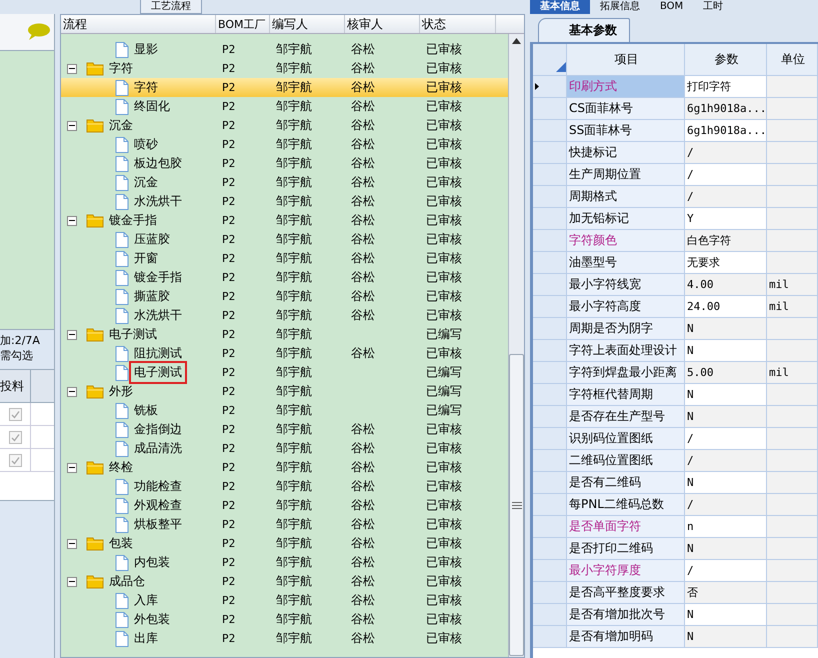 The width and height of the screenshot is (818, 658). Describe the element at coordinates (284, 296) in the screenshot. I see `tree-row: 撕蓝胶 P2 邹宇航 谷松 已审核` at that location.